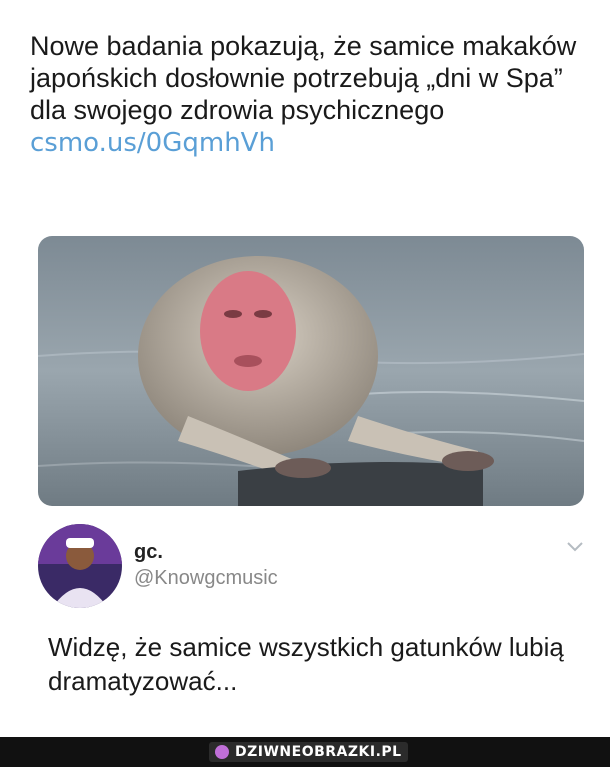 The image size is (610, 767). I want to click on brand-badge: DZIWNEOBRAZKI.PL, so click(308, 752).